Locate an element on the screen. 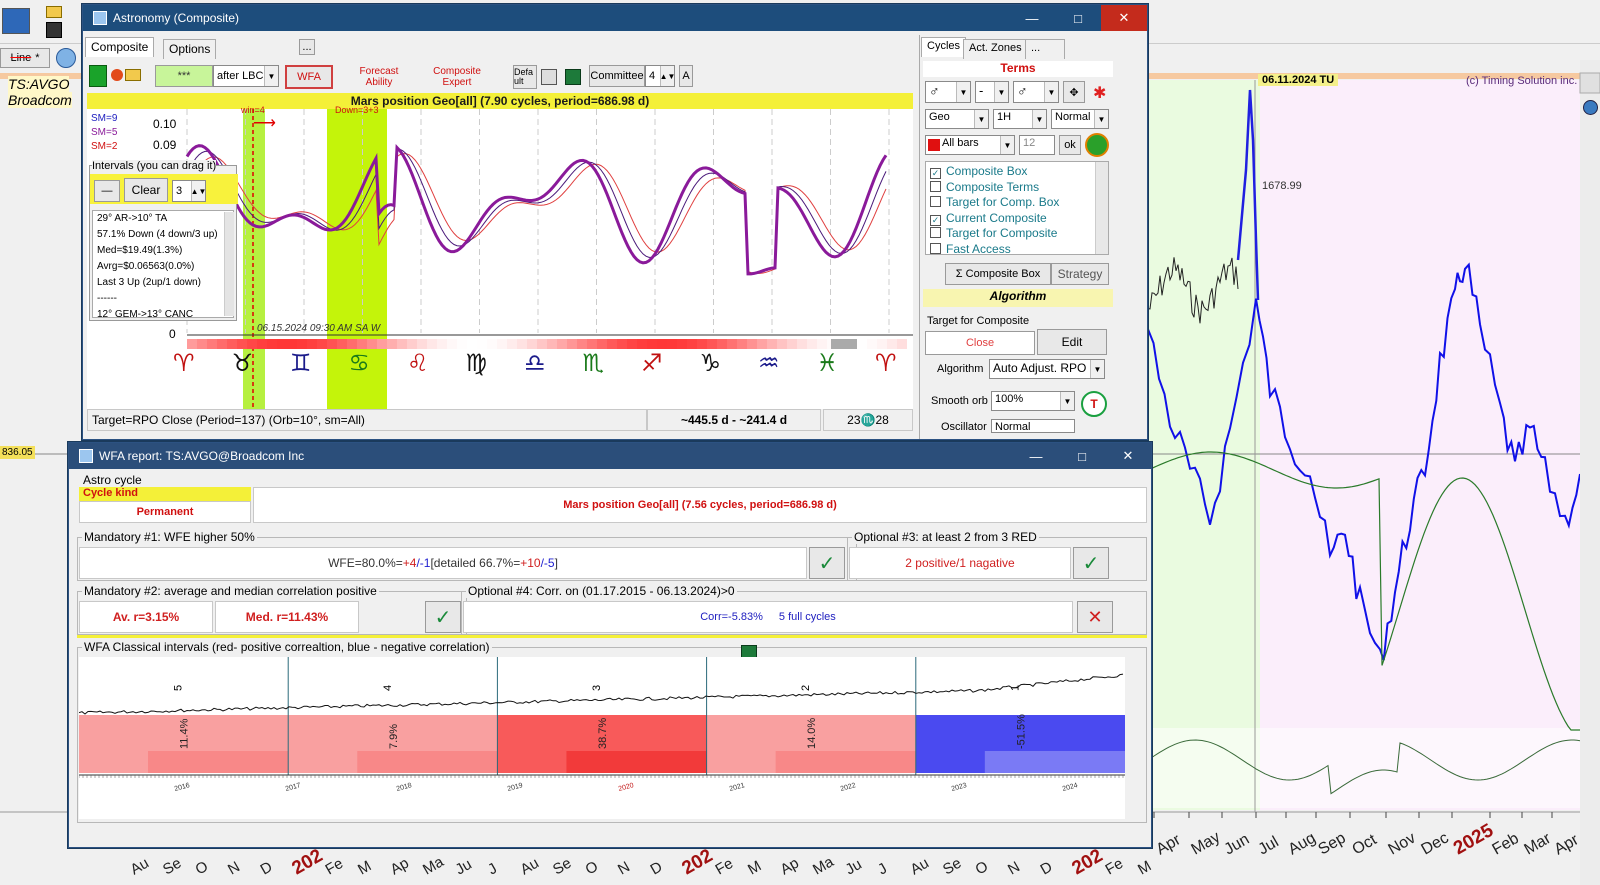 The image size is (1600, 885). clear-button: Clear is located at coordinates (146, 190).